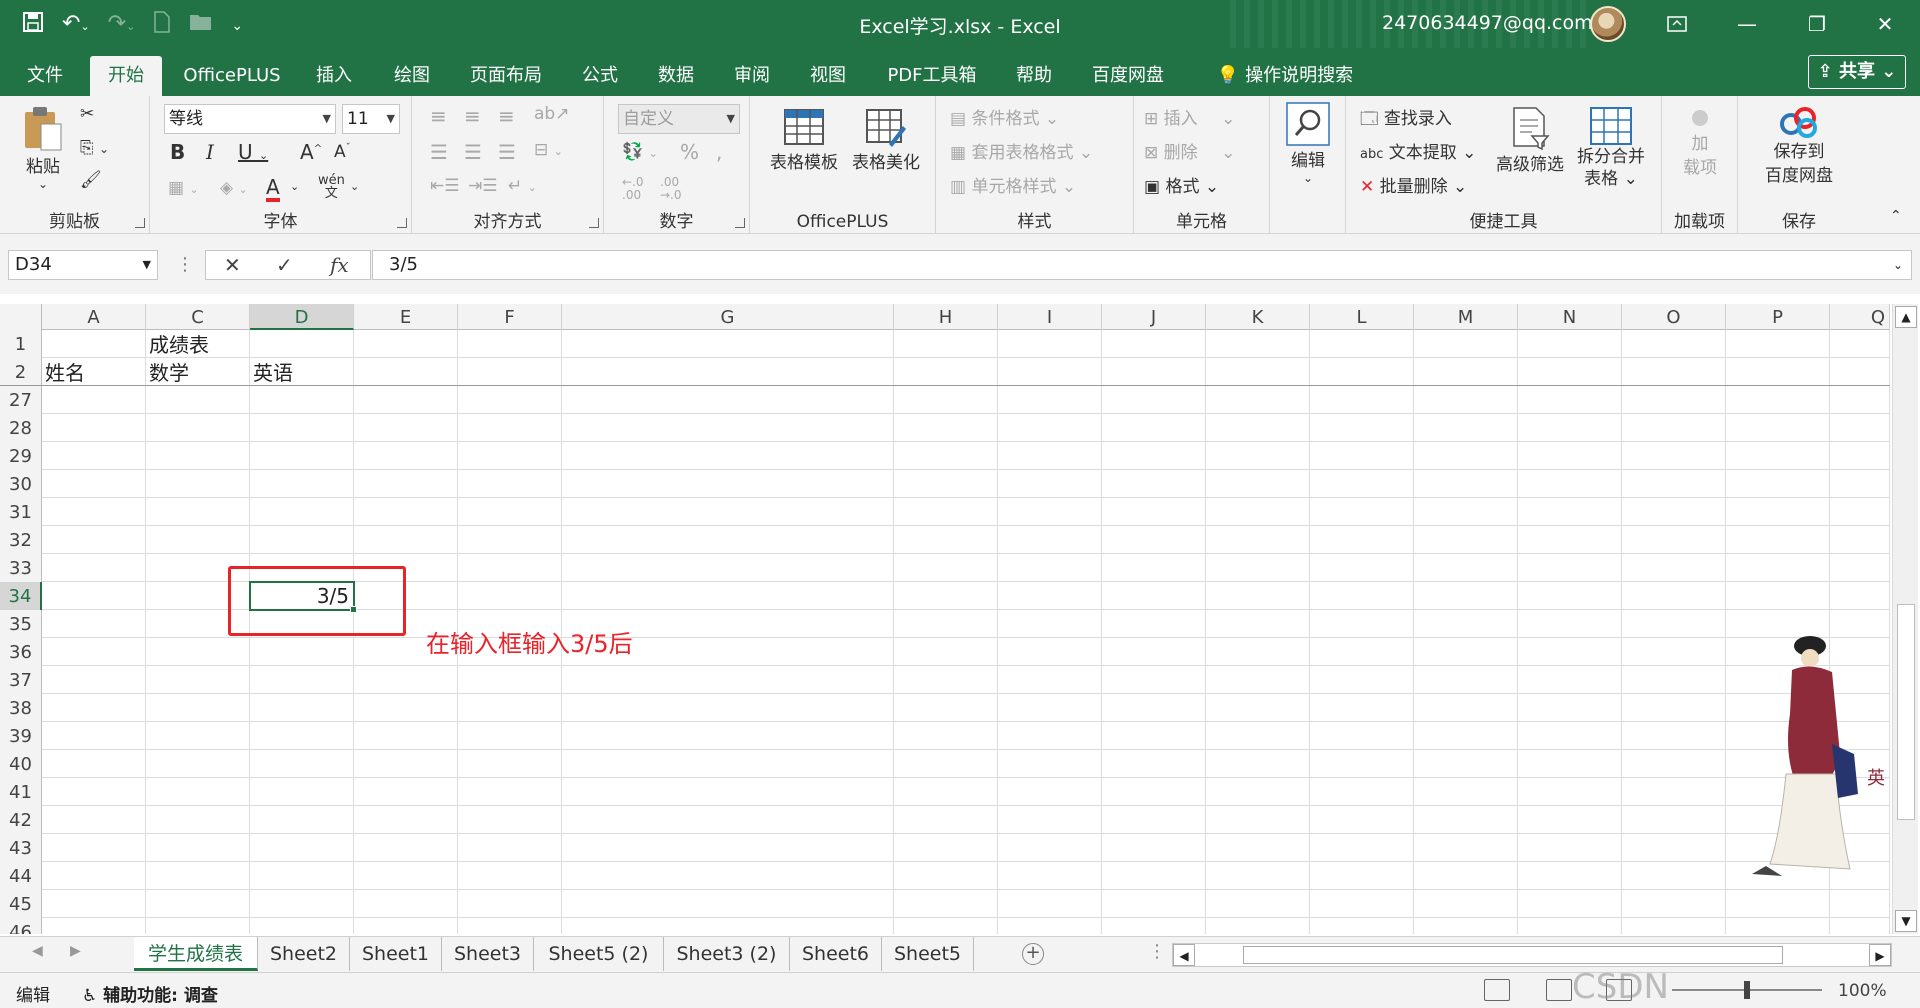 The height and width of the screenshot is (1008, 1920). What do you see at coordinates (1189, 150) in the screenshot?
I see `delete-cells-button: ⊠ 删除 ⌄` at bounding box center [1189, 150].